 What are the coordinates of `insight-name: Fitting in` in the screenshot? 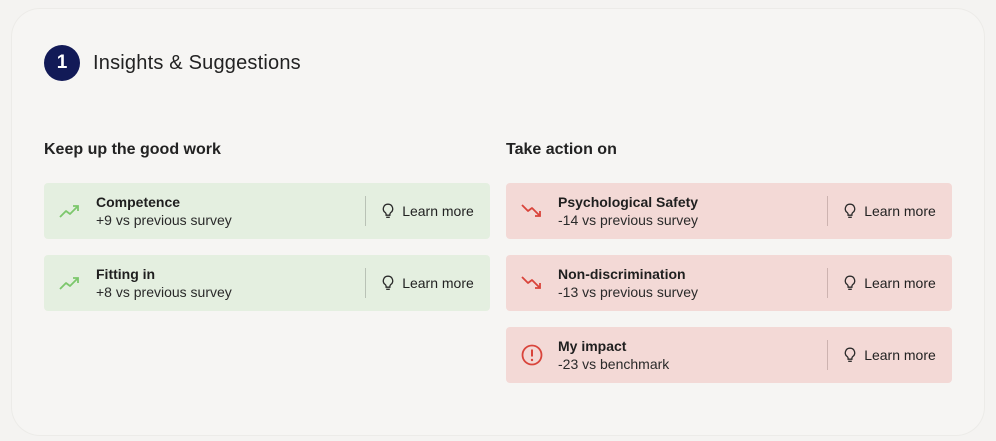 It's located at (126, 274).